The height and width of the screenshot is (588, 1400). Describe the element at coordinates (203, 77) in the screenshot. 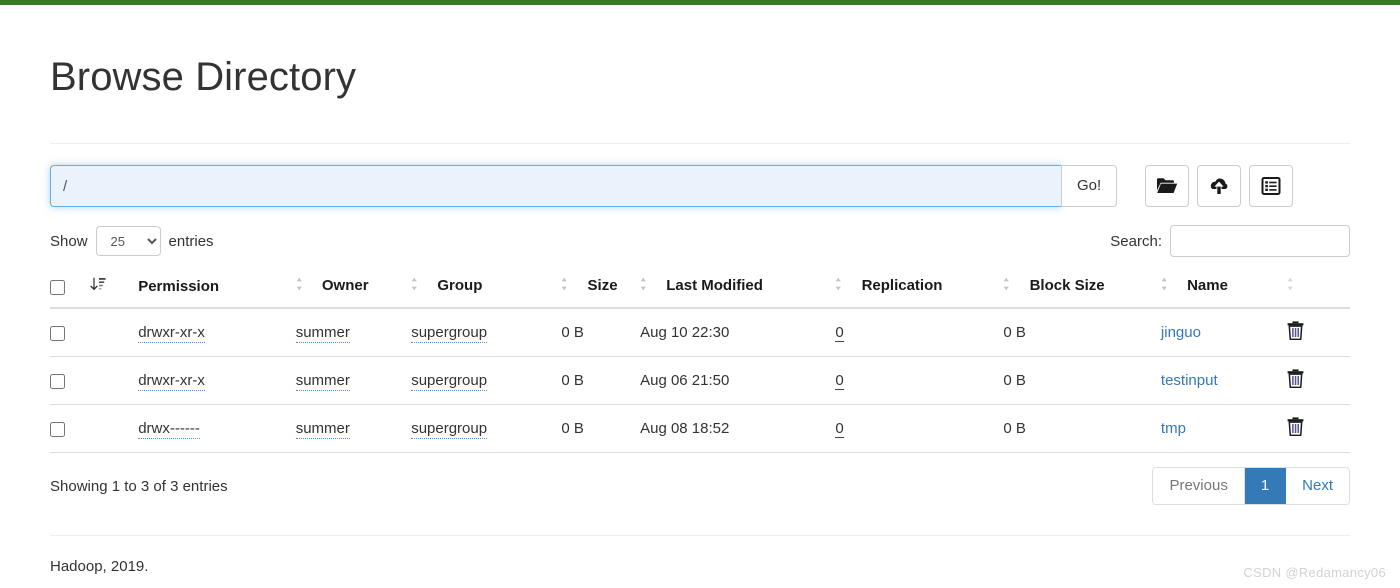

I see `page-title: Browse Directory` at that location.